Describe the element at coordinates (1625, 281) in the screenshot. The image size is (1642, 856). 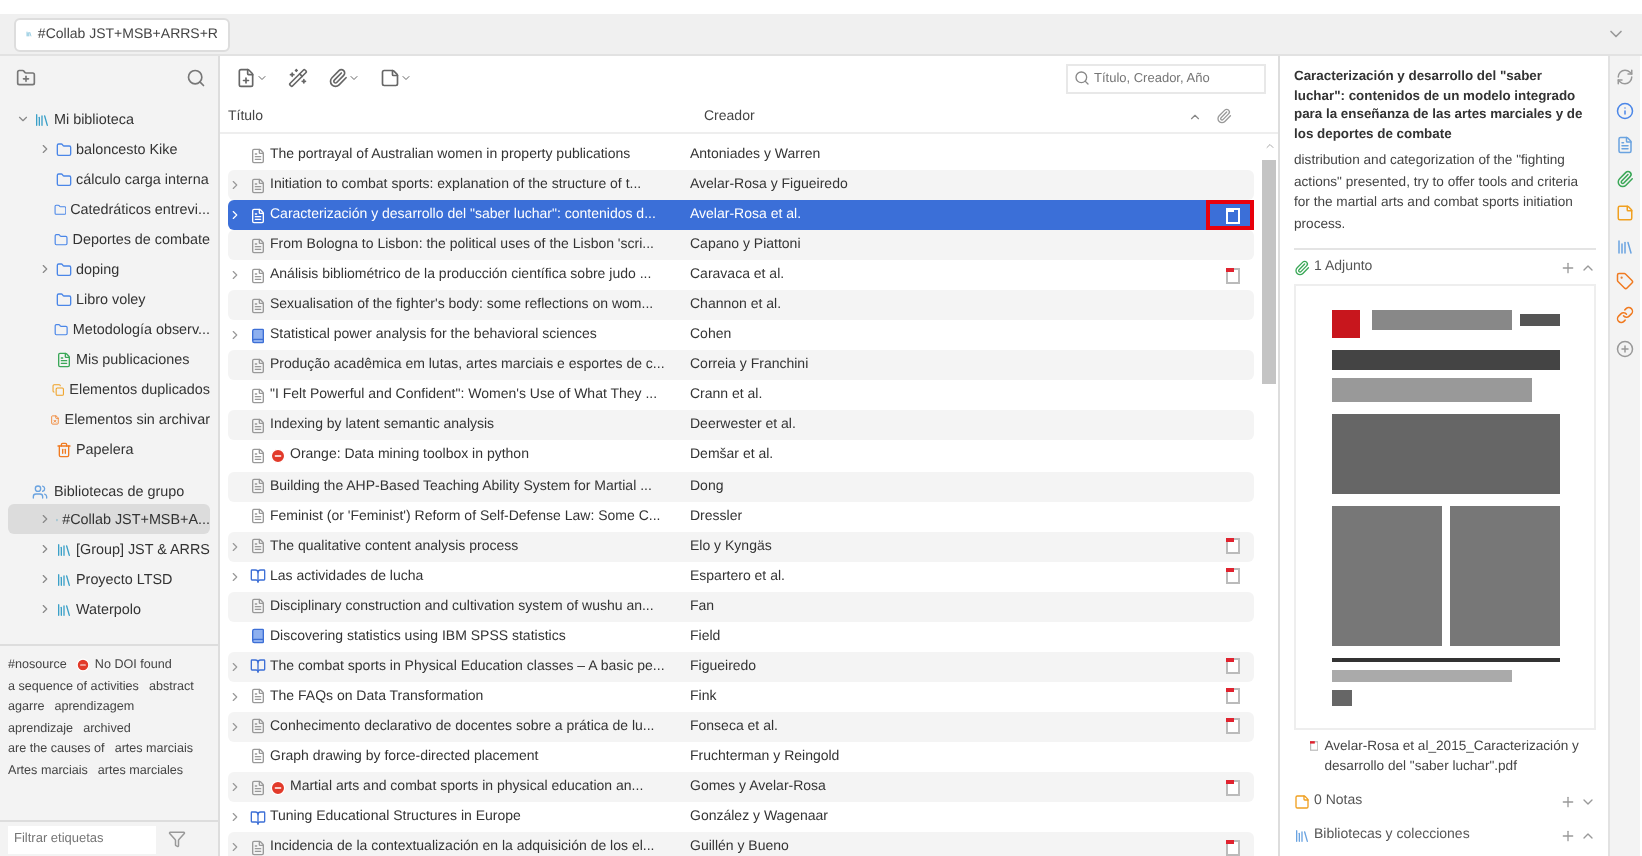
I see `tag-icon` at that location.